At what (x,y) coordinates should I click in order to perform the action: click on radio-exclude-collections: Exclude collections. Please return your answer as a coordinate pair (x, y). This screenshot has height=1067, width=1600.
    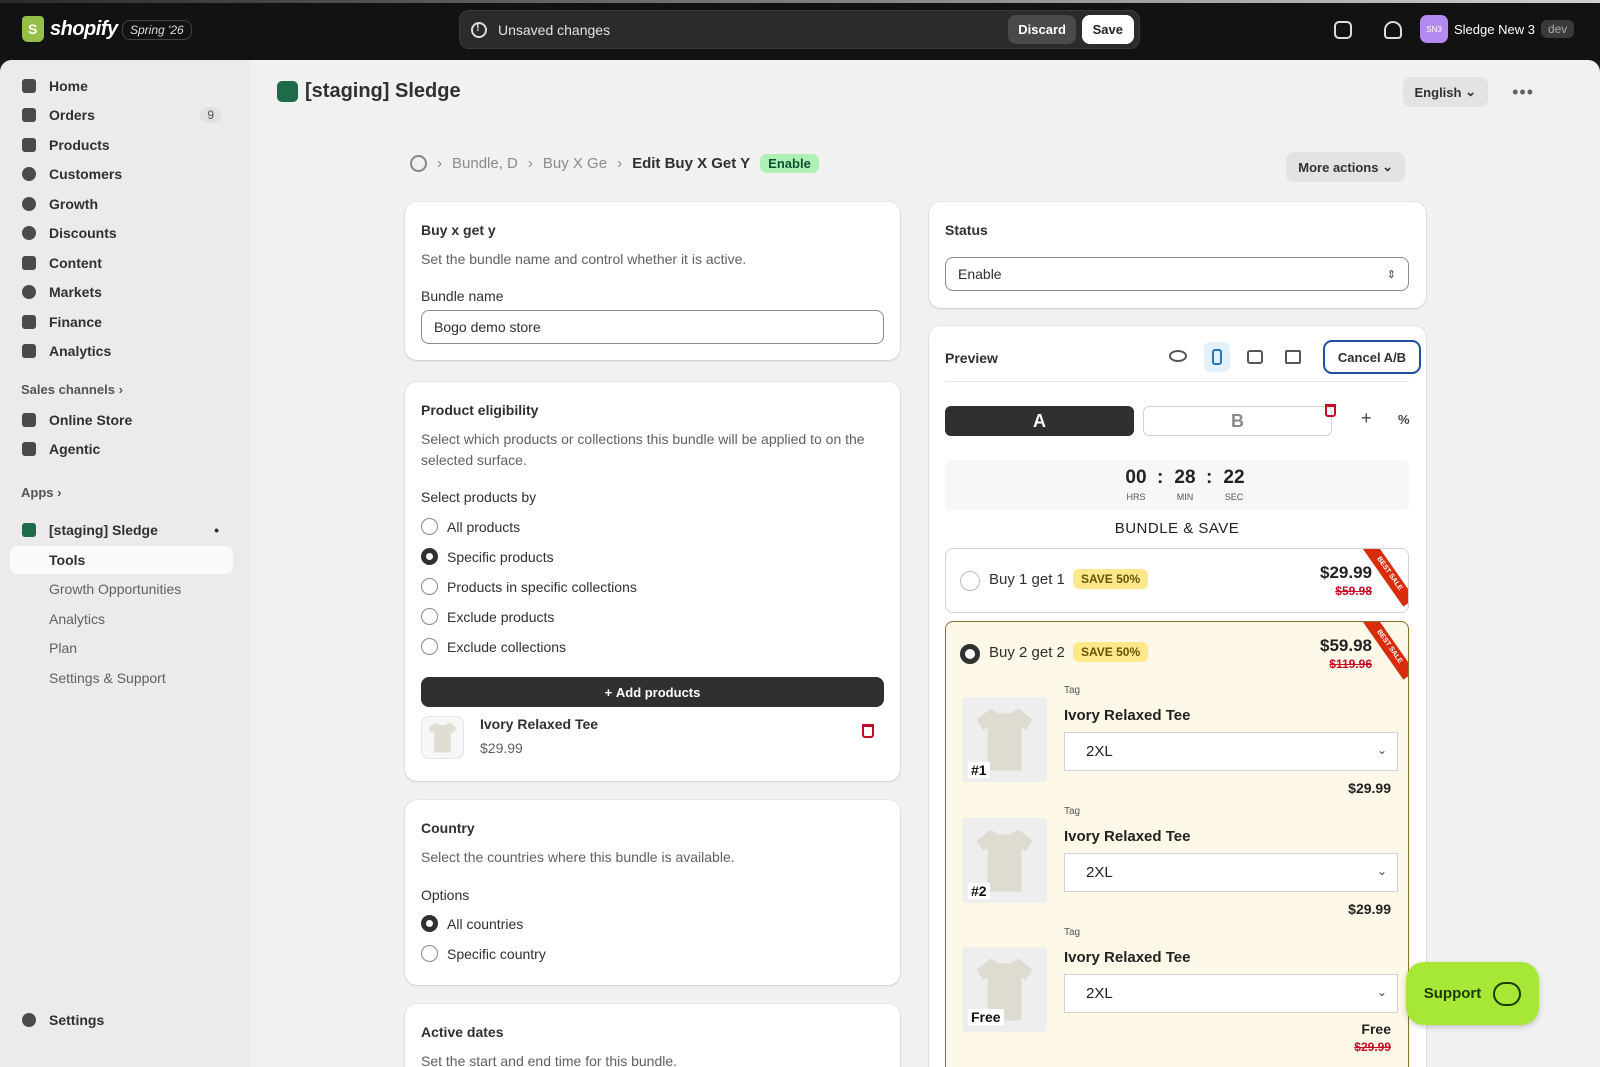
    Looking at the image, I should click on (493, 646).